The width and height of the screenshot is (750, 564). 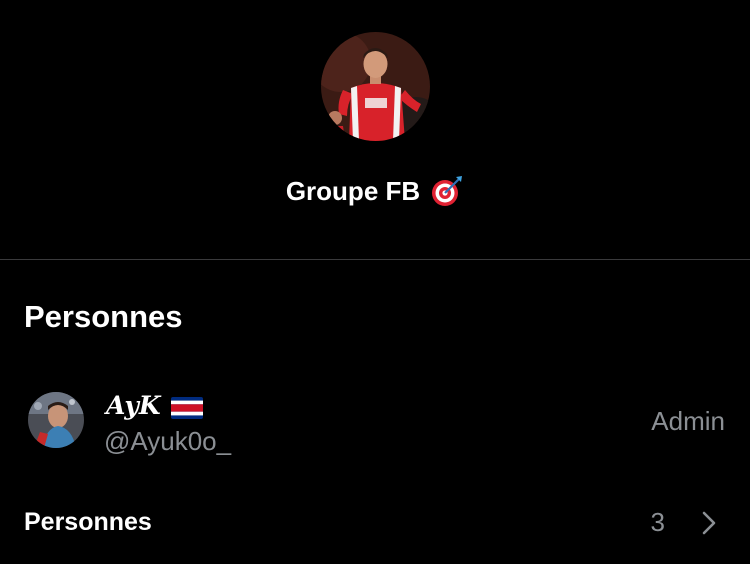 I want to click on costa-rica-flag-icon, so click(x=186, y=407).